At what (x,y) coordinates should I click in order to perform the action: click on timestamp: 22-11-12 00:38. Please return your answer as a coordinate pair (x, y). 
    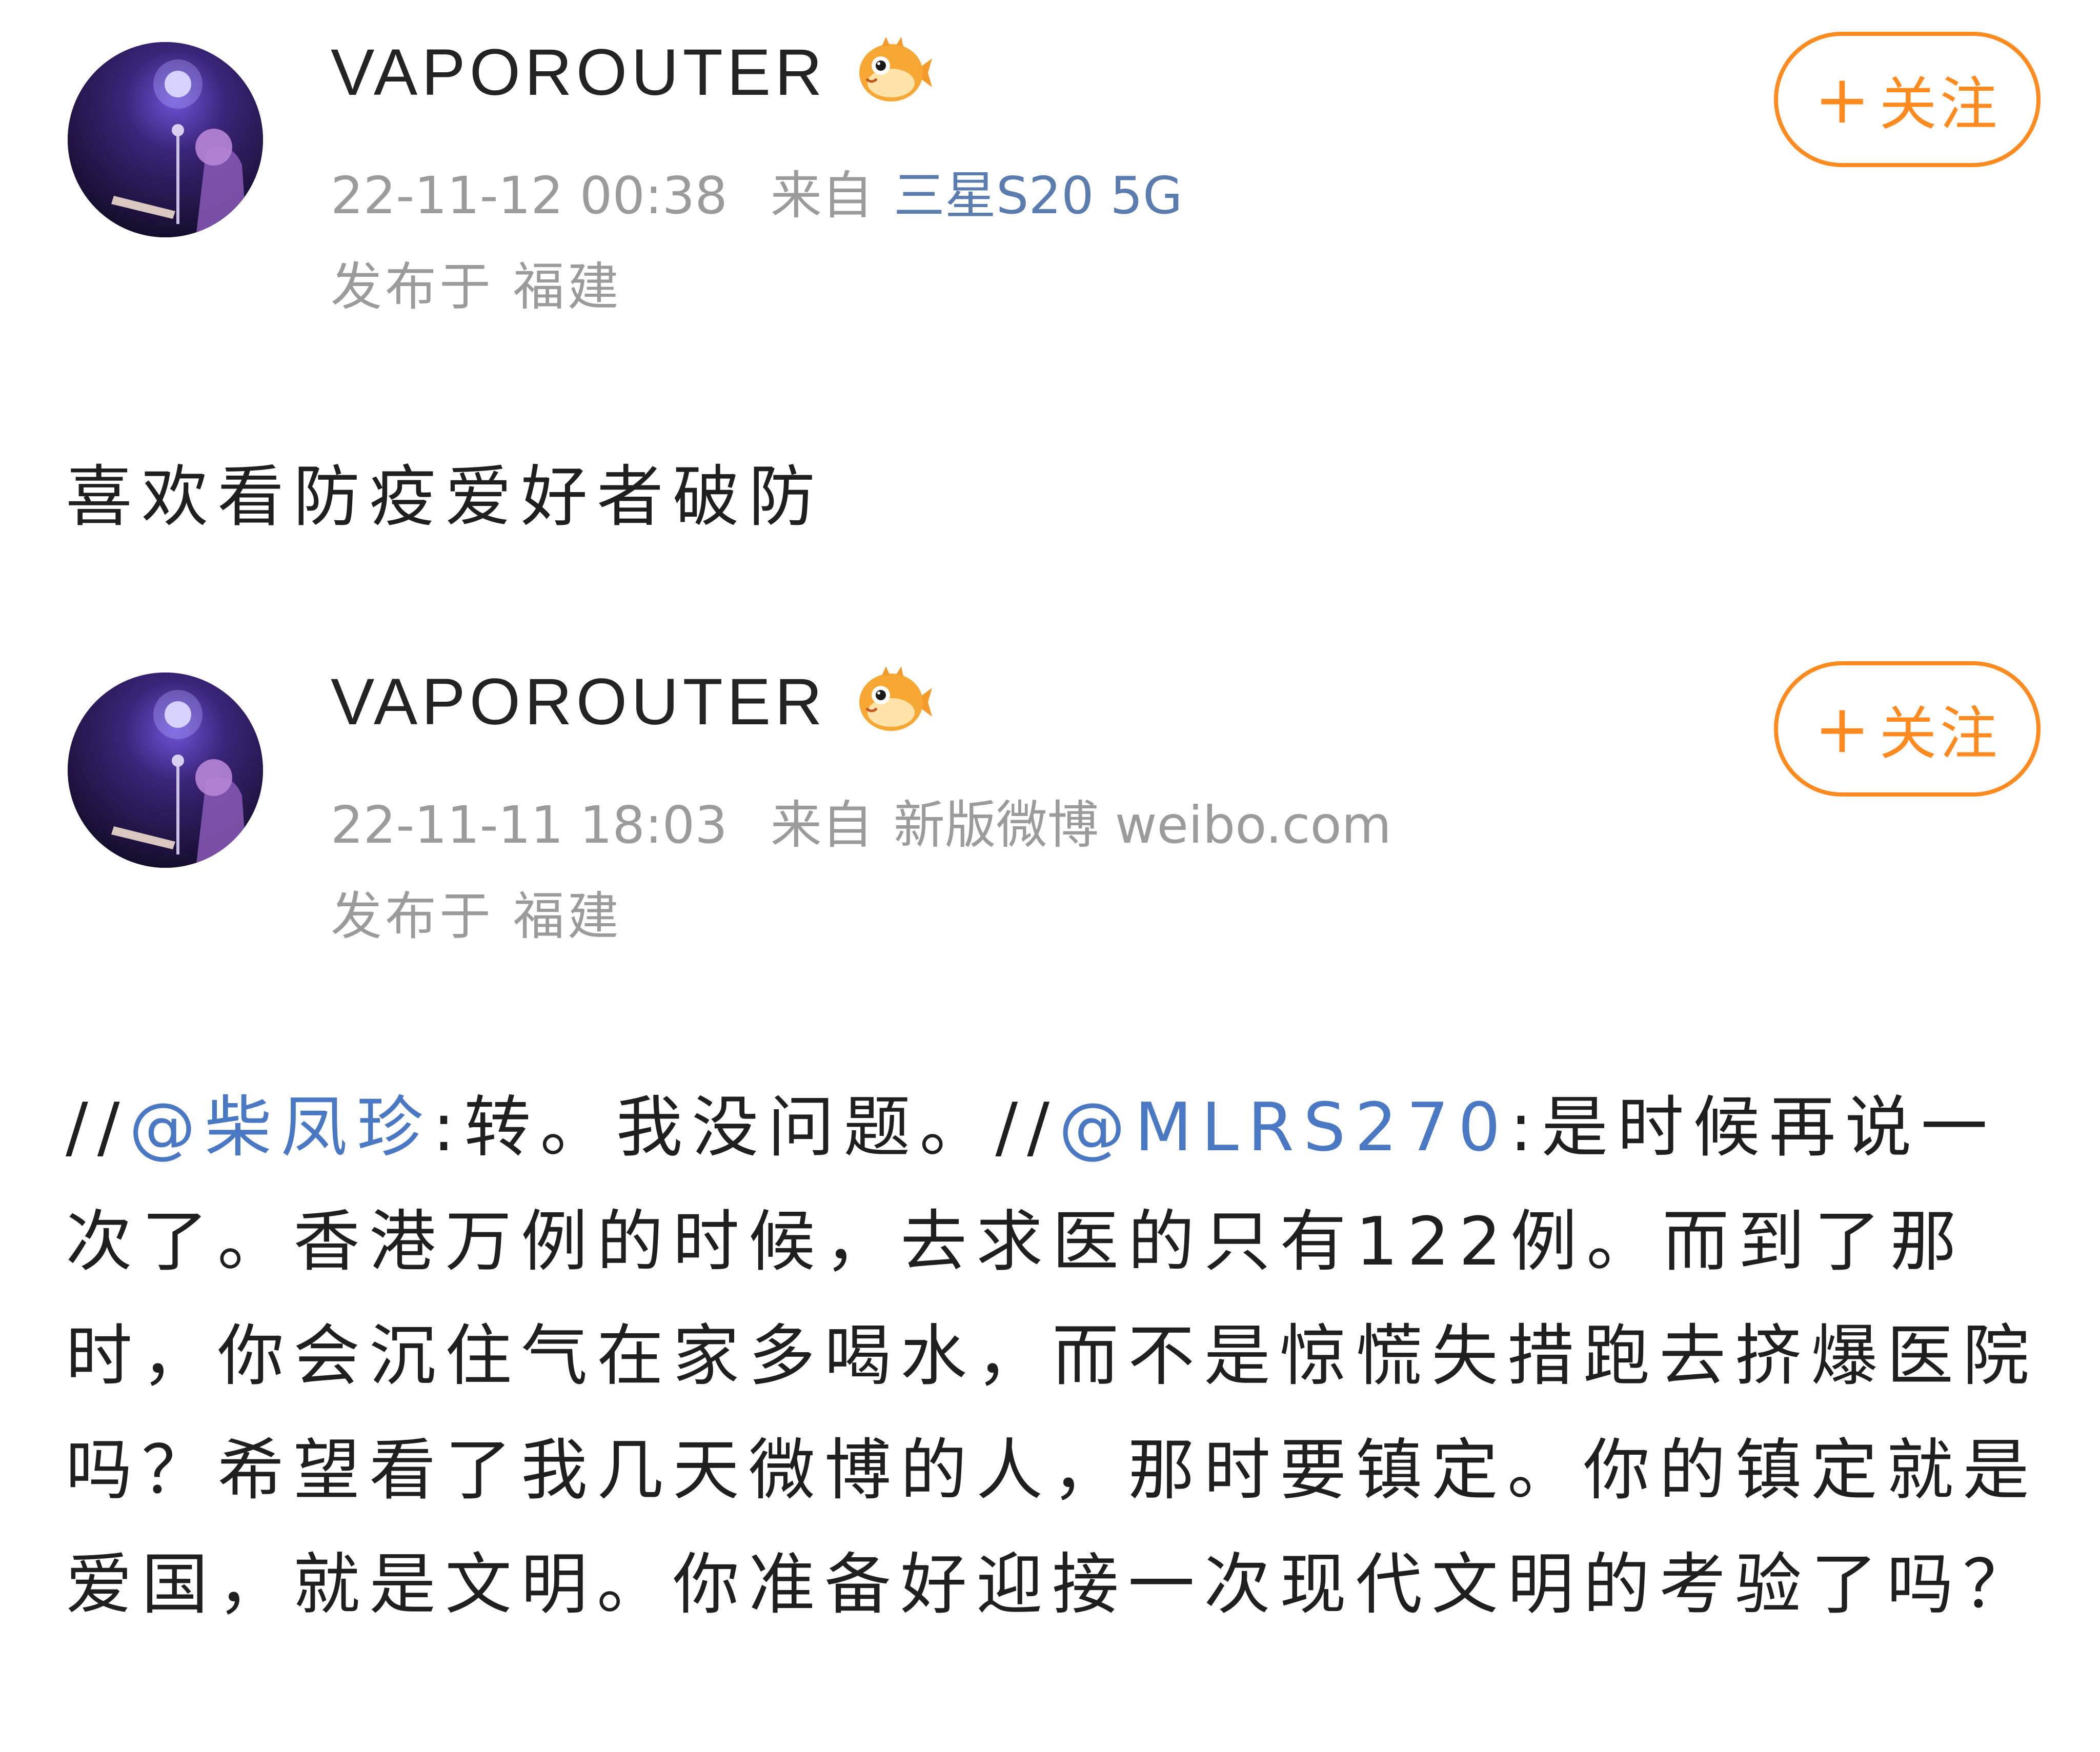
    Looking at the image, I should click on (529, 196).